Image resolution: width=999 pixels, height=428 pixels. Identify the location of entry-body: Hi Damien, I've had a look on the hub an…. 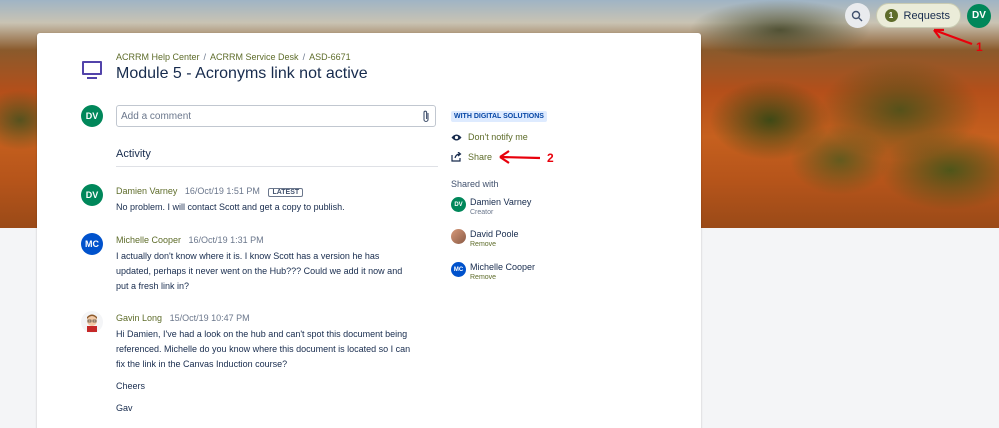
(266, 375).